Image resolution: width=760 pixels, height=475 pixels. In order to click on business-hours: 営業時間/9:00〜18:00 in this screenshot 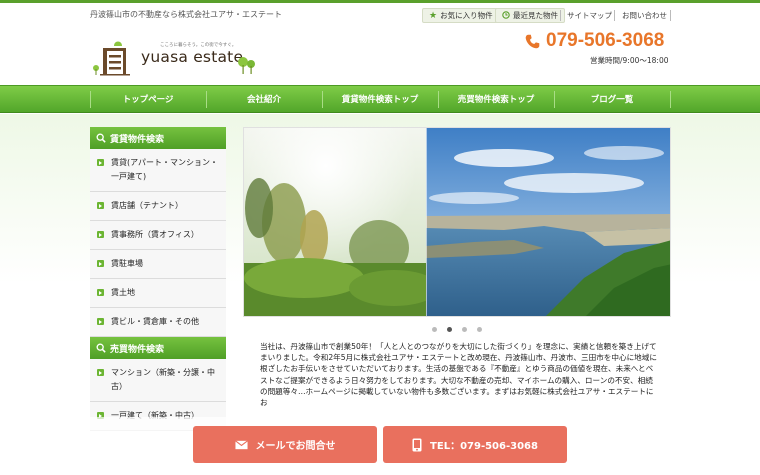, I will do `click(629, 60)`.